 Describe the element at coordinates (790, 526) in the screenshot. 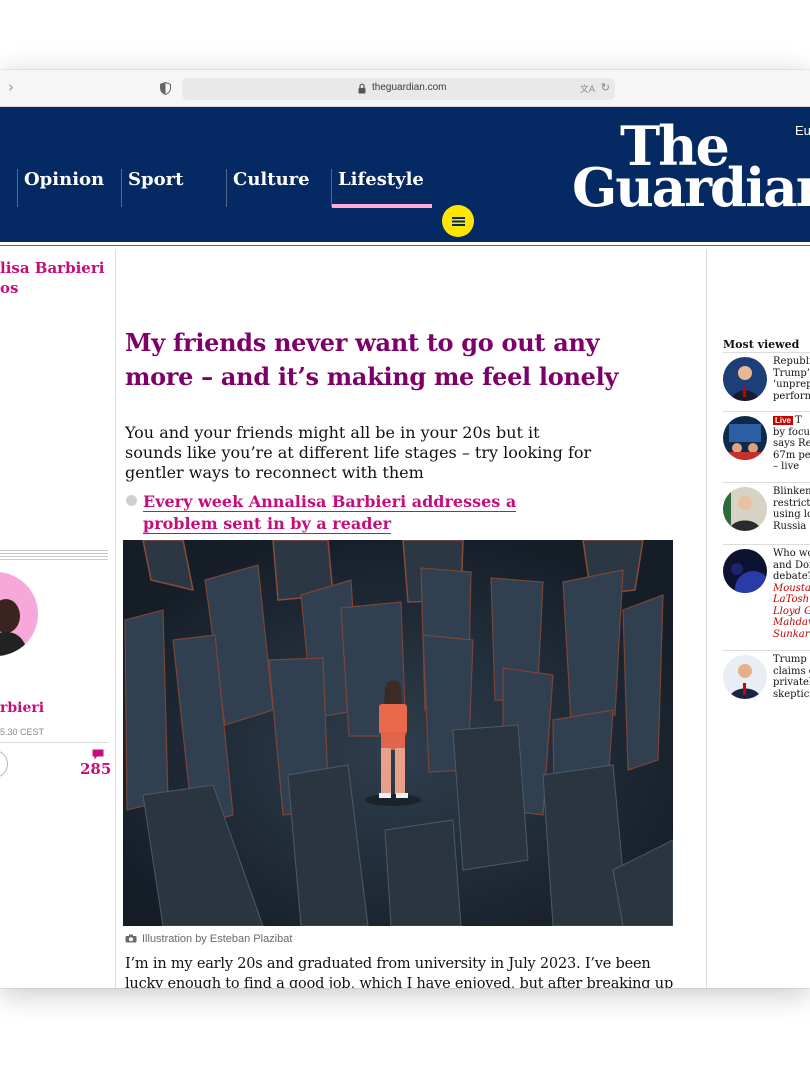

I see `most-viewed-line: Russia` at that location.